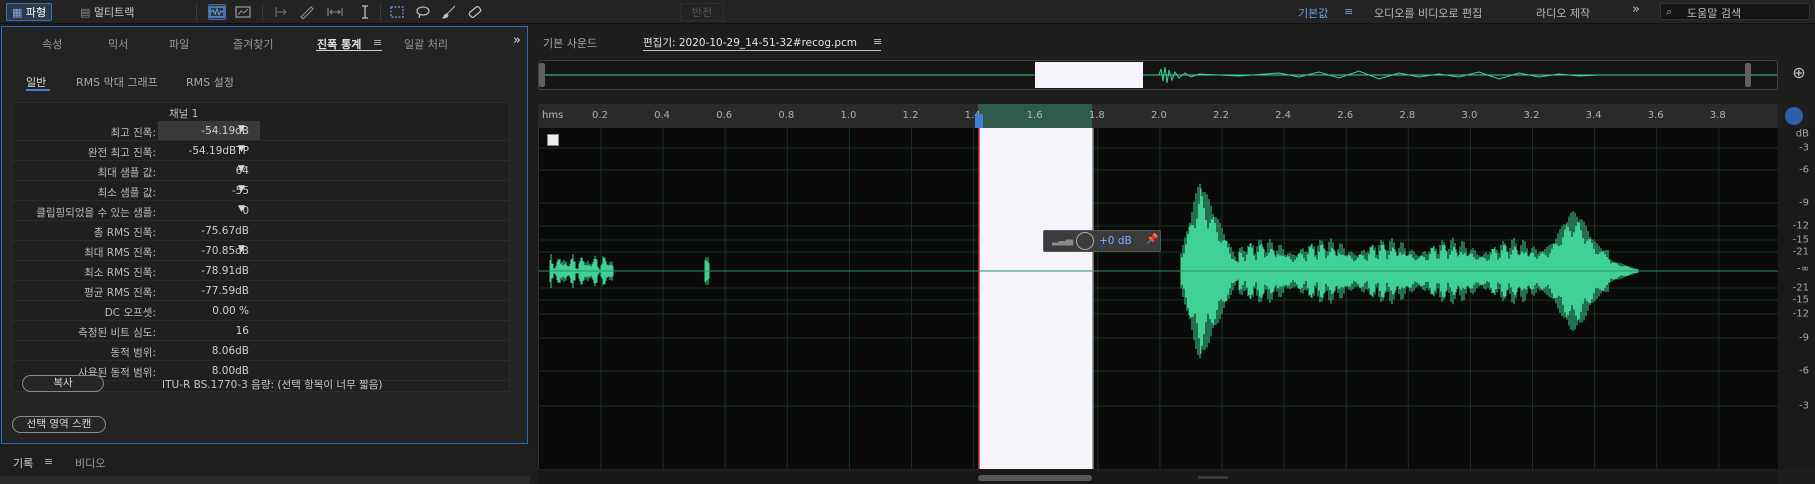 The width and height of the screenshot is (1815, 484). What do you see at coordinates (63, 383) in the screenshot?
I see `copy-button: 복사` at bounding box center [63, 383].